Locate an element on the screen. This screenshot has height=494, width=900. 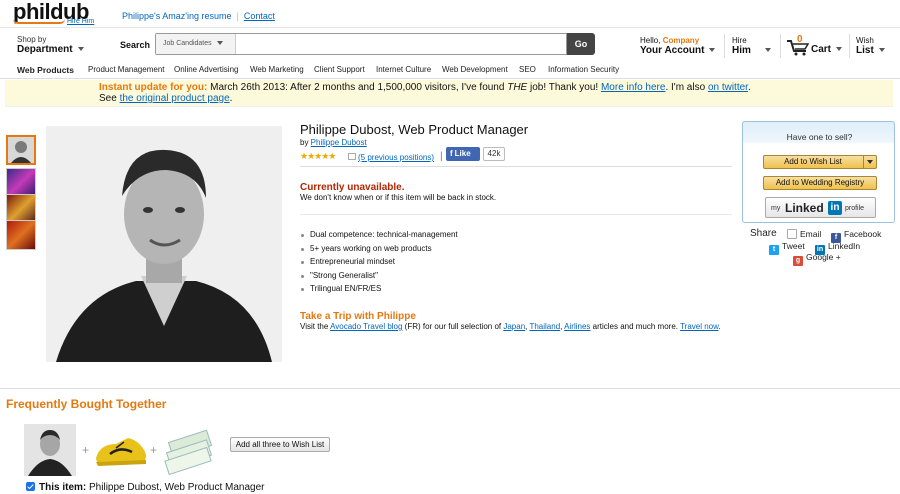
share-label: Share is located at coordinates (763, 233).